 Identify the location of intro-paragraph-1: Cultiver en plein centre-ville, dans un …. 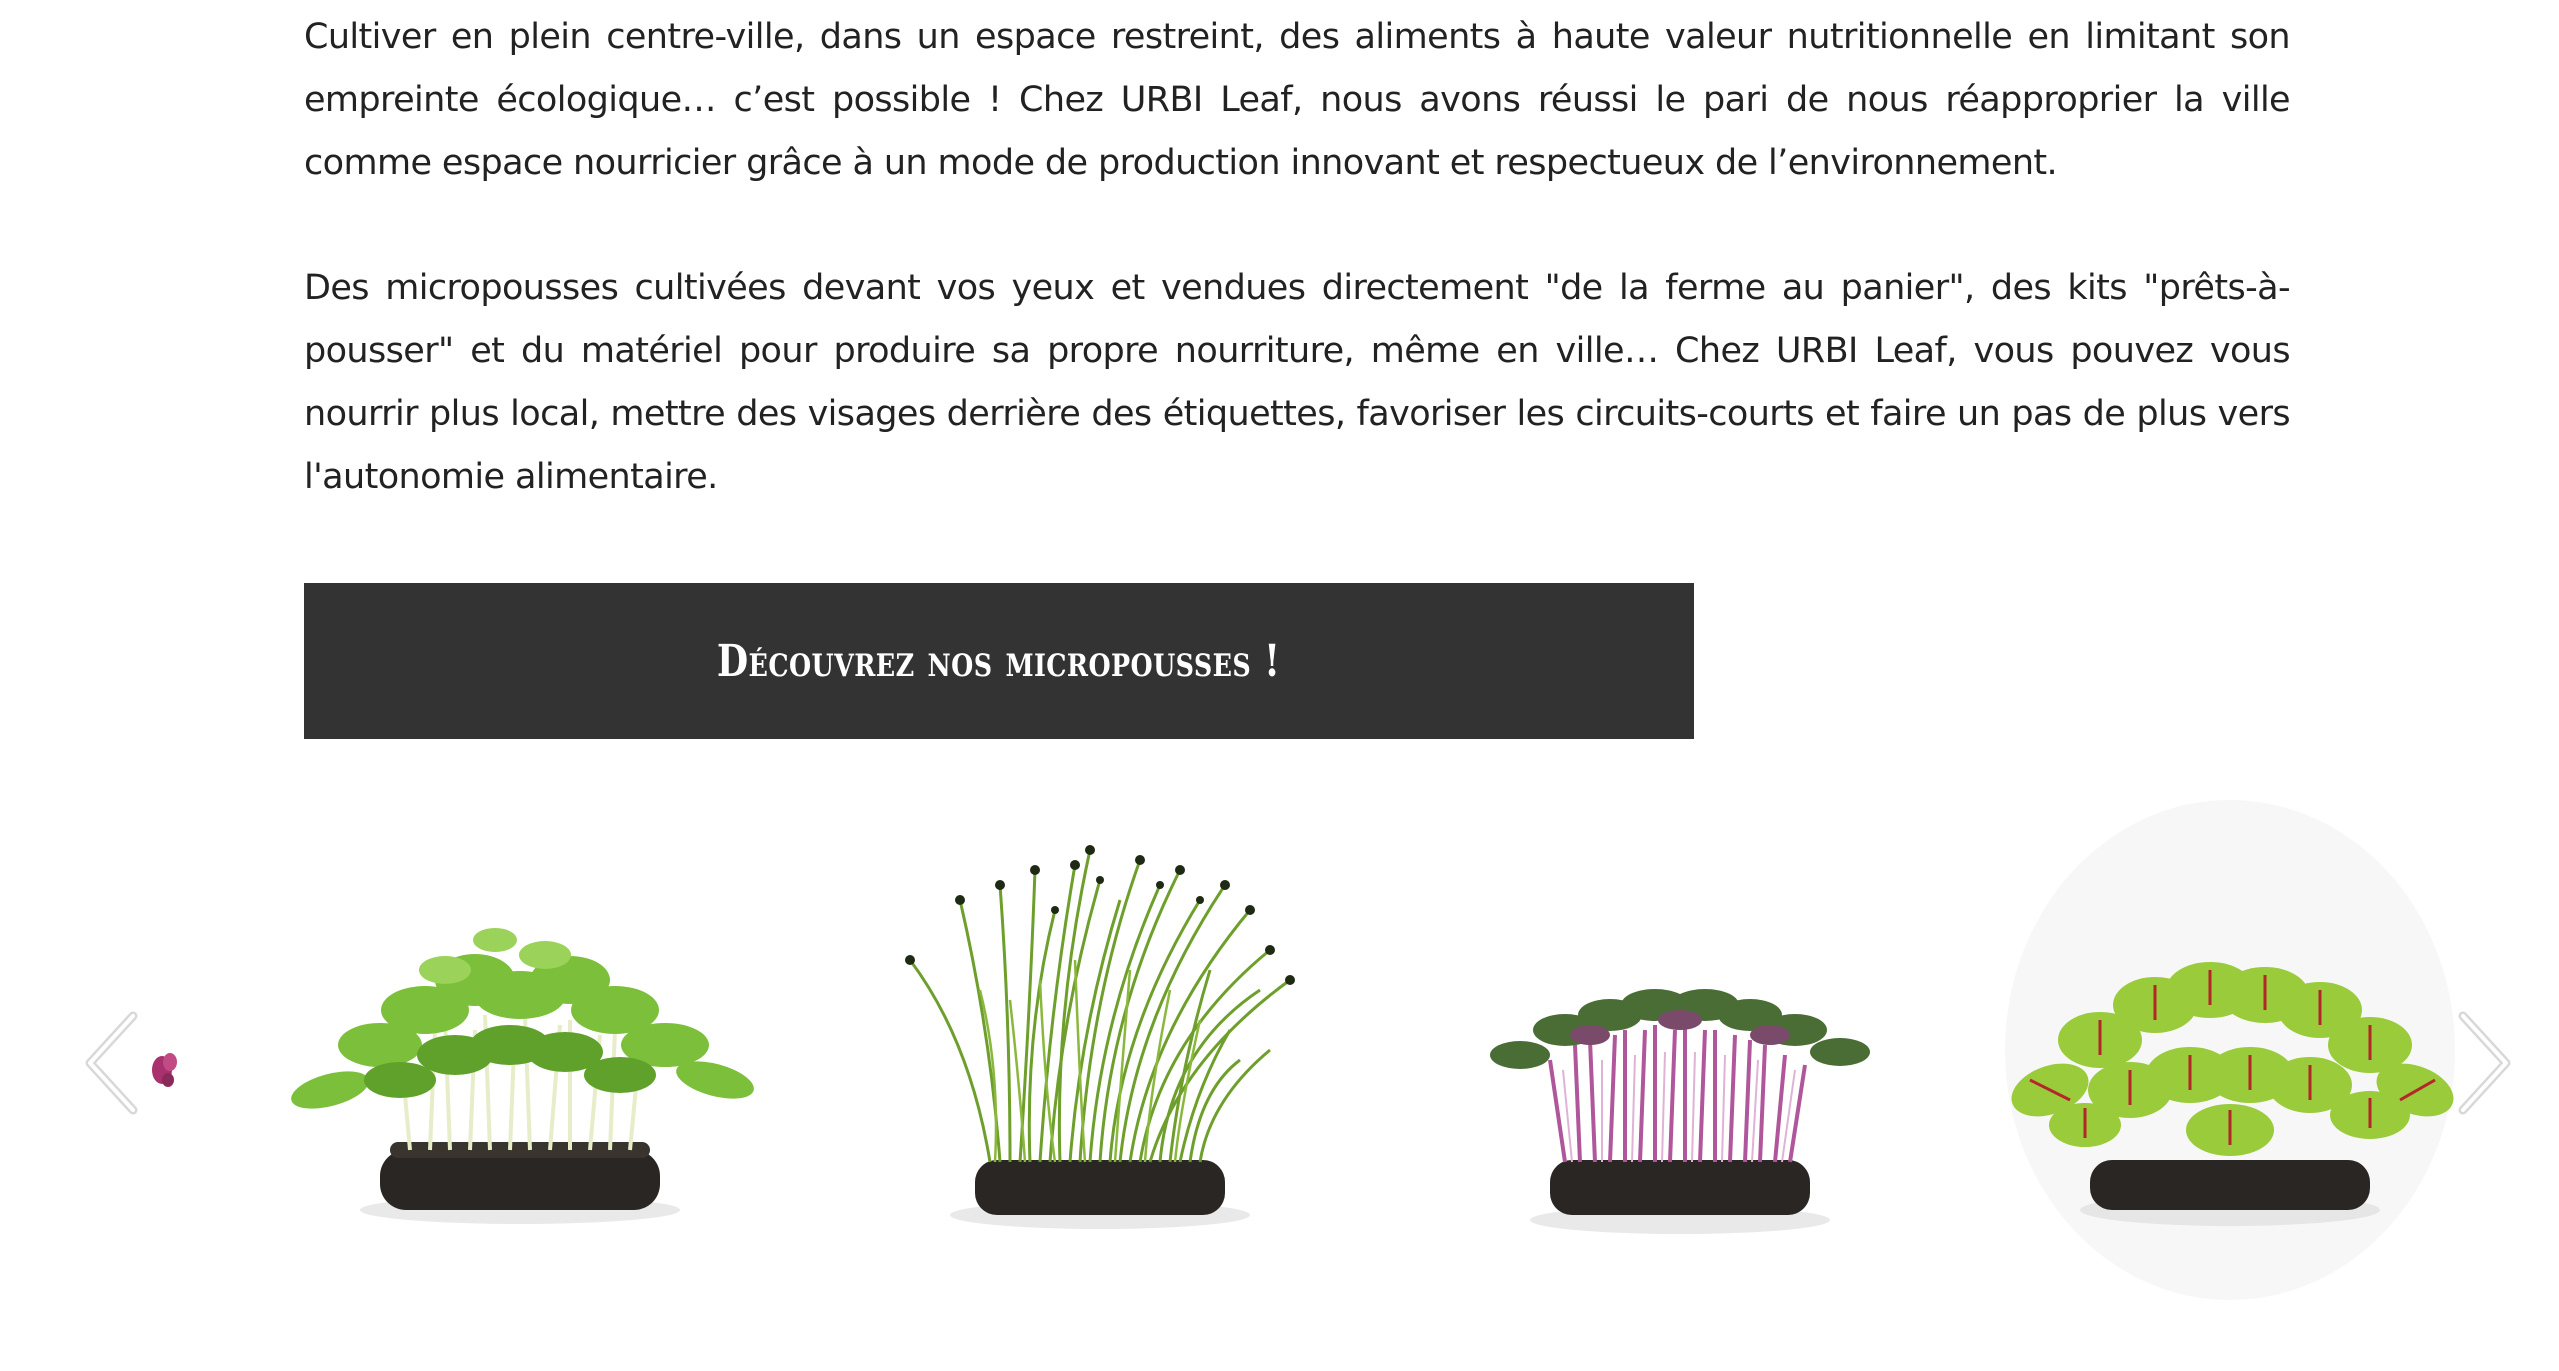
(1297, 100).